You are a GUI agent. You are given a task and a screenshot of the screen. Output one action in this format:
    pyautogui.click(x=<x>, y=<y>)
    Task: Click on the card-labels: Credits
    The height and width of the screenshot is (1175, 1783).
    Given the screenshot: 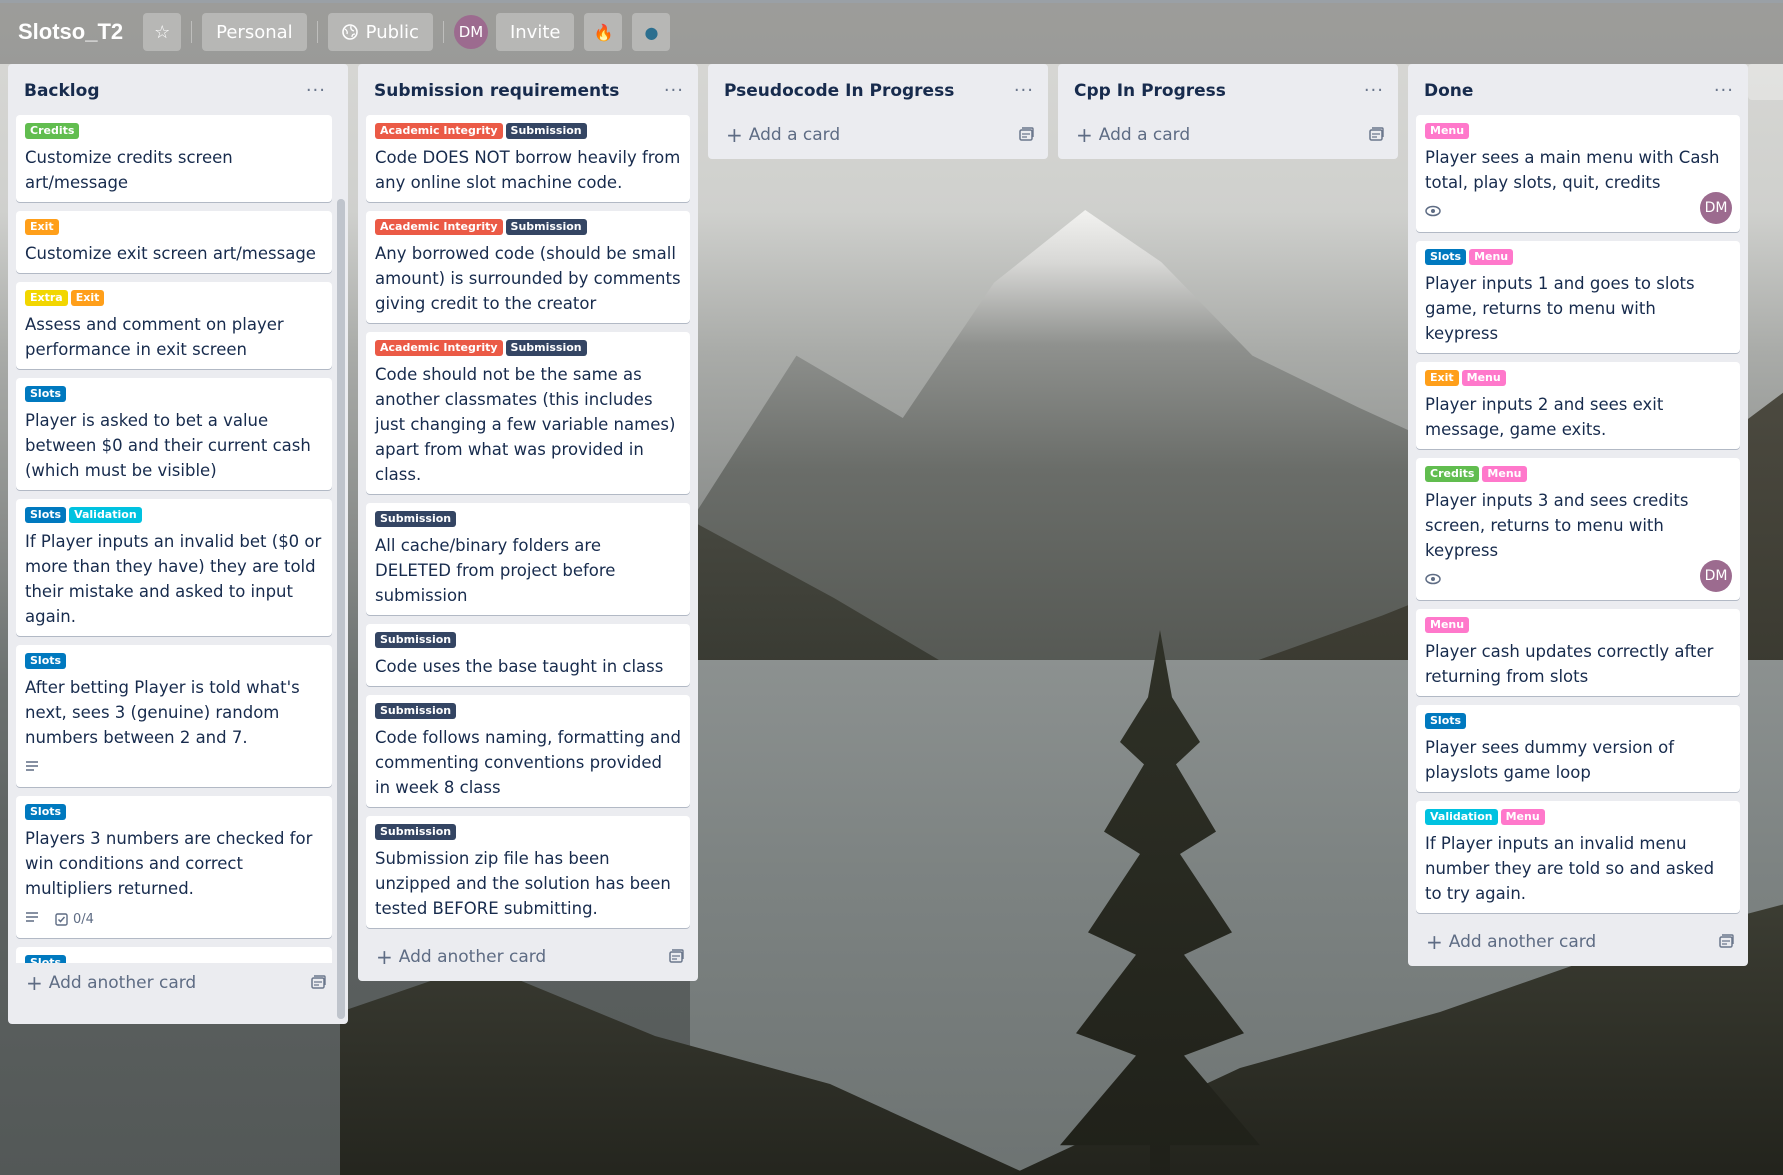 What is the action you would take?
    pyautogui.click(x=174, y=131)
    